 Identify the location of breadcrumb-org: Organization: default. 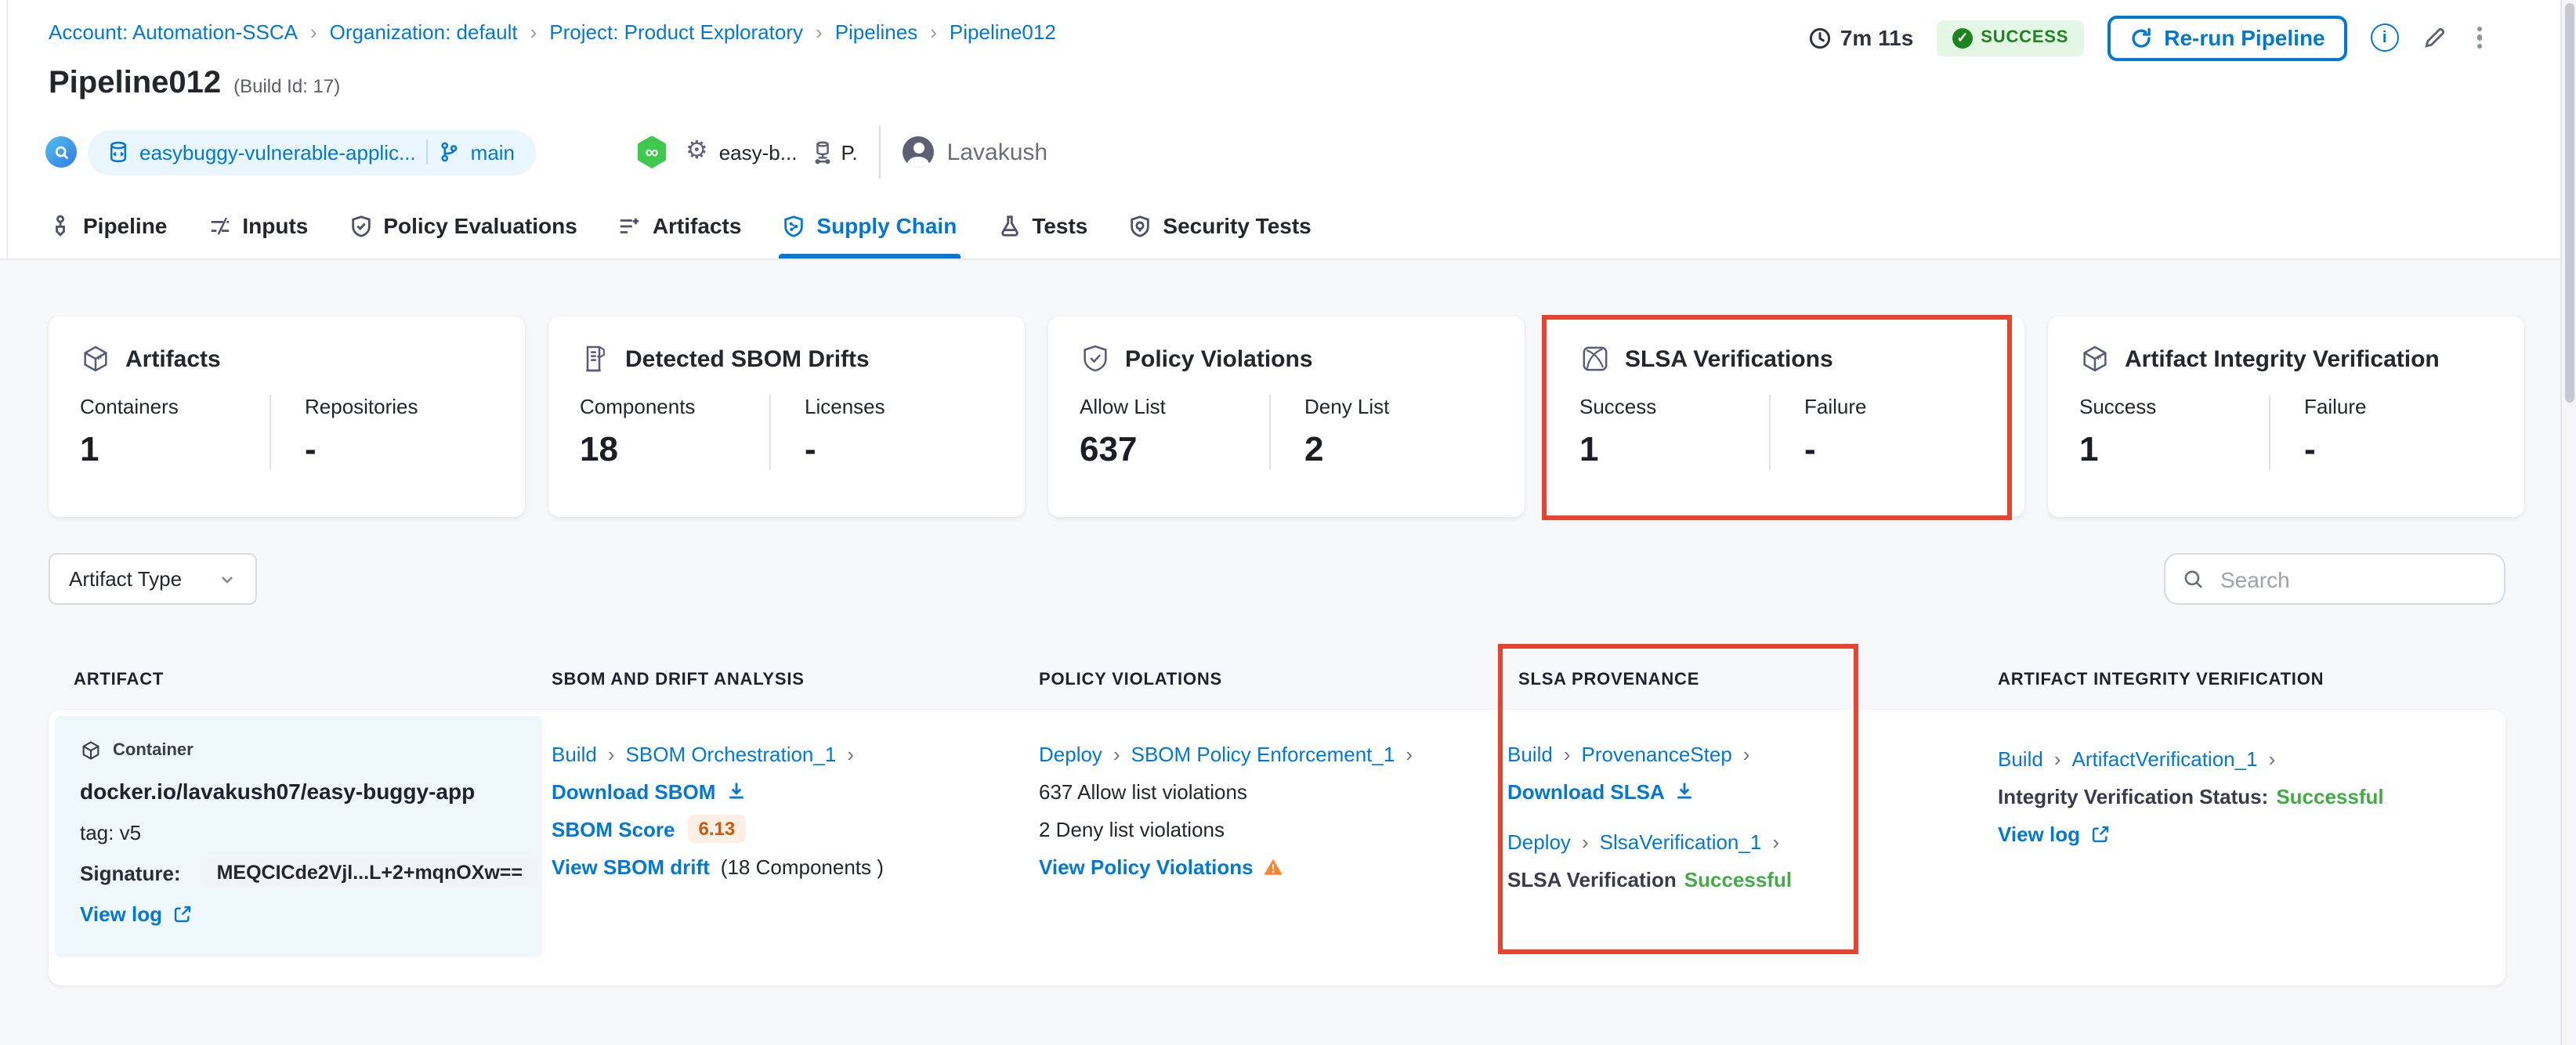
(440, 32).